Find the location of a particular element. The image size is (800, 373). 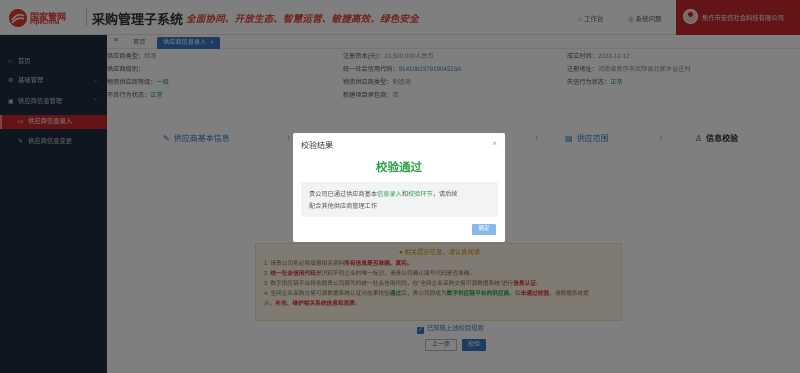

confirm-button: 确定 is located at coordinates (484, 229).